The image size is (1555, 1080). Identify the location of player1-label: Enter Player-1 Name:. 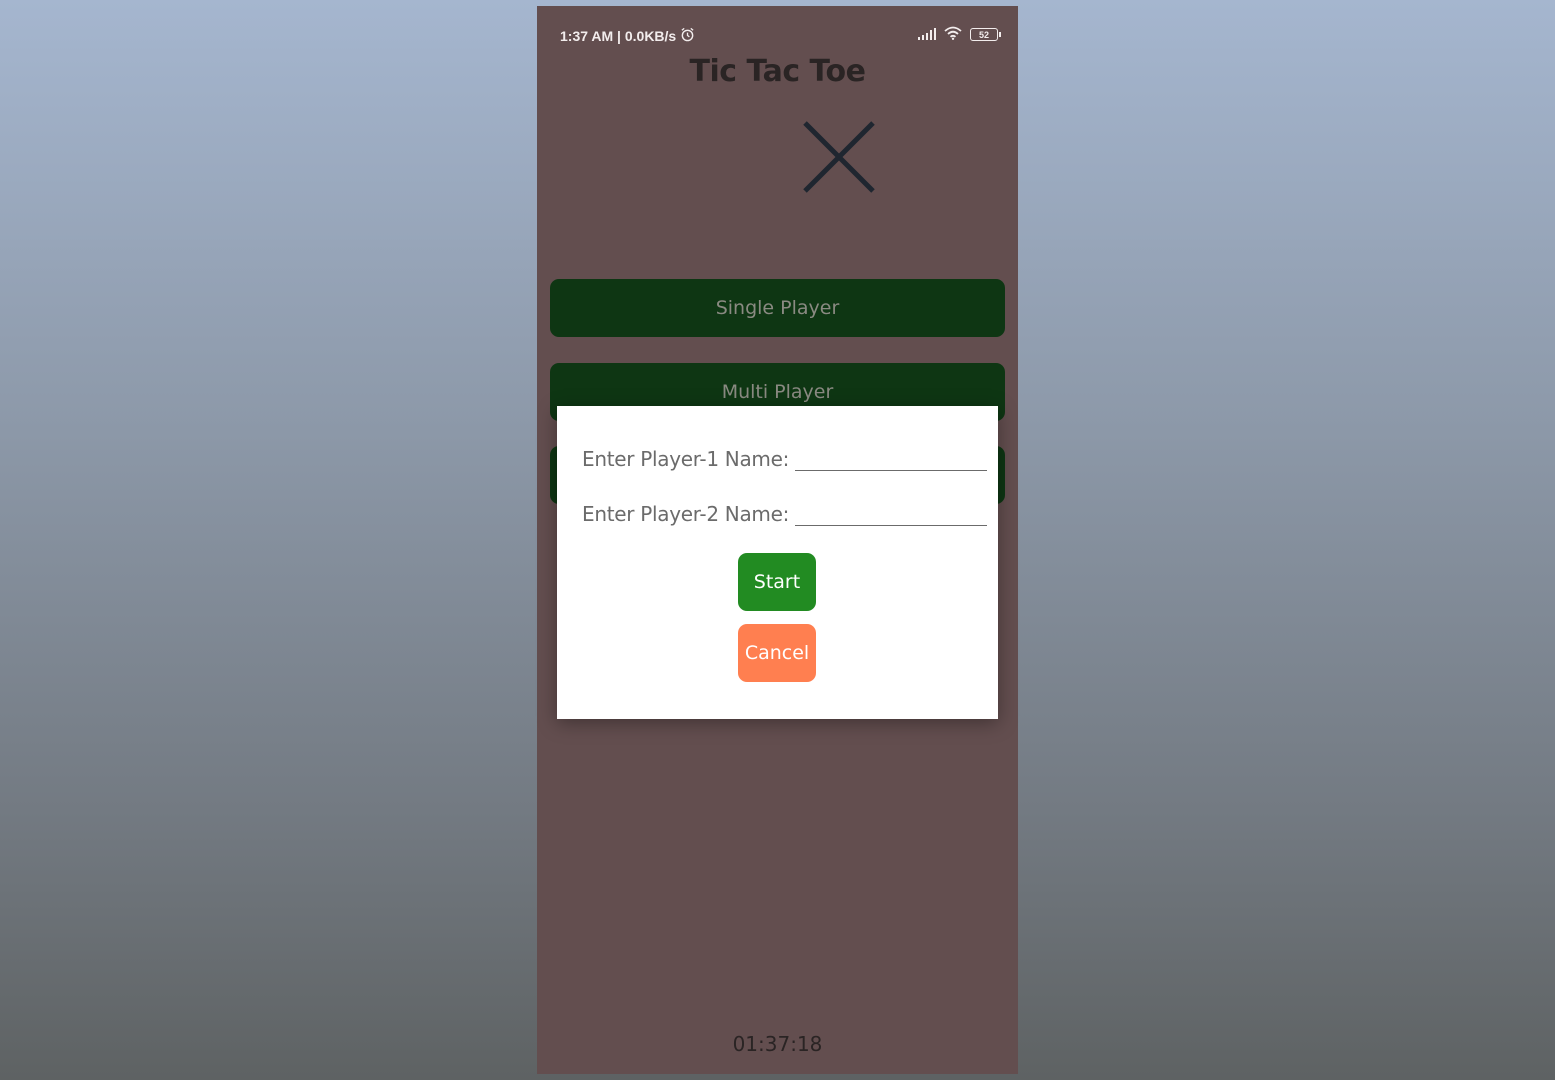
(686, 459).